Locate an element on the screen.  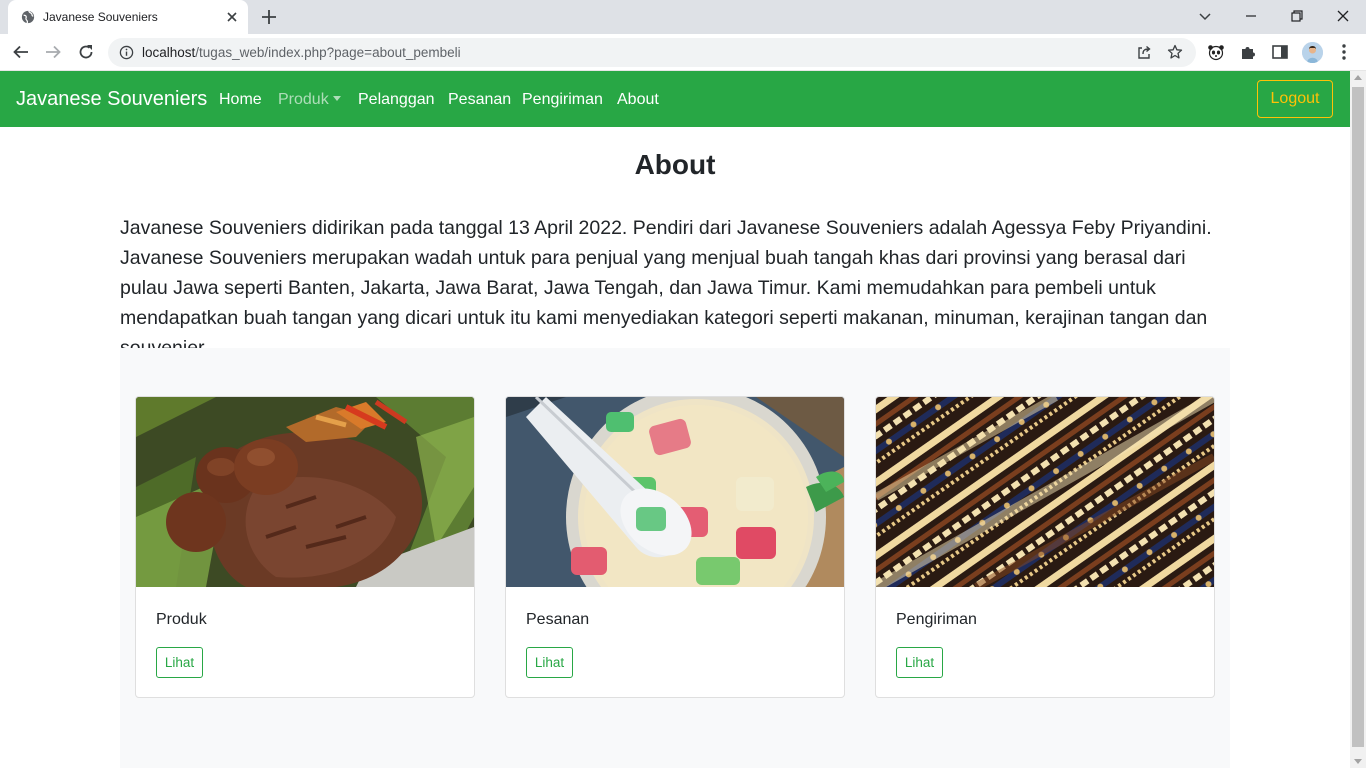
batik-fabric-photo is located at coordinates (1045, 492).